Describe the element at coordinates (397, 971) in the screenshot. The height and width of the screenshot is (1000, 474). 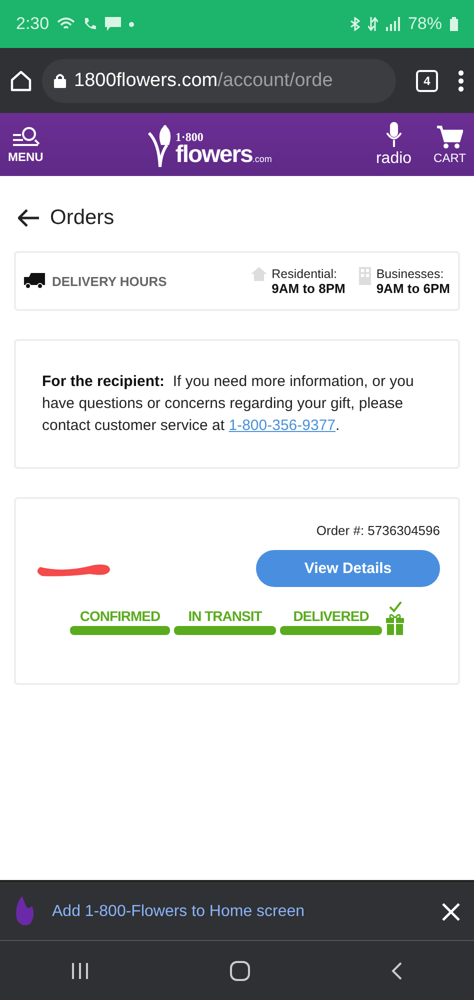
I see `back-icon` at that location.